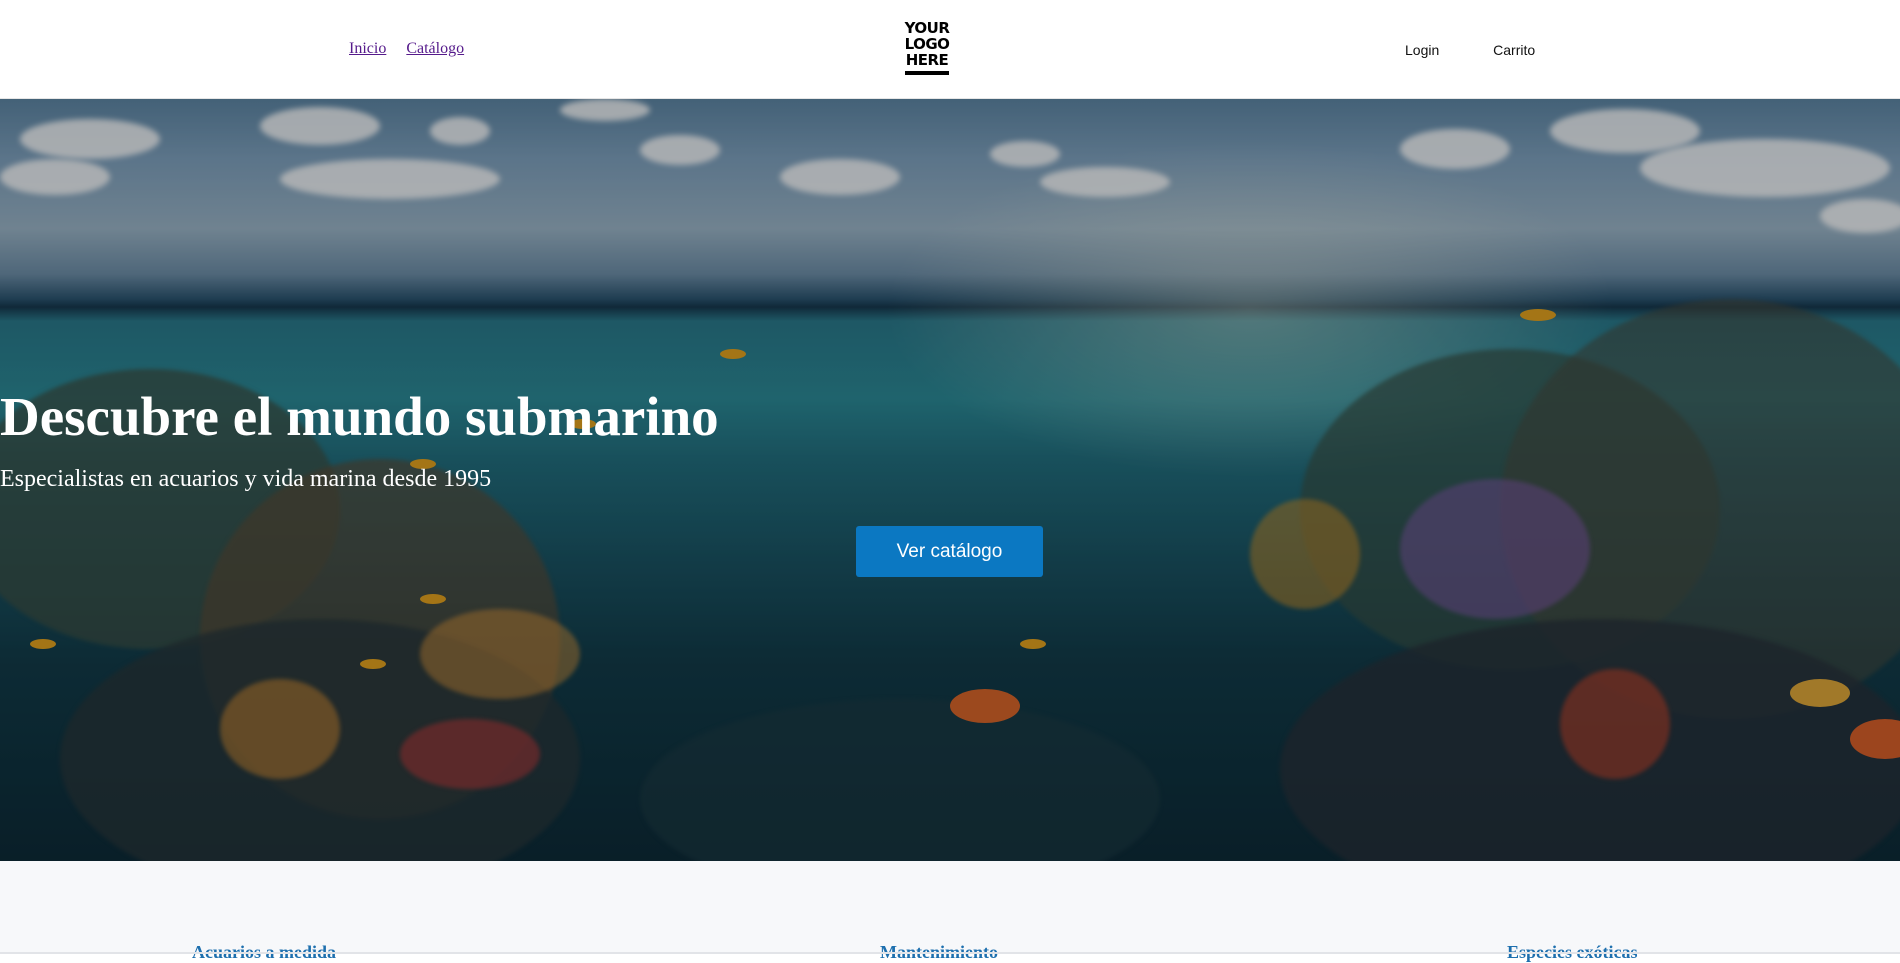 This screenshot has height=963, width=1900. Describe the element at coordinates (1422, 50) in the screenshot. I see `login-link: Login` at that location.